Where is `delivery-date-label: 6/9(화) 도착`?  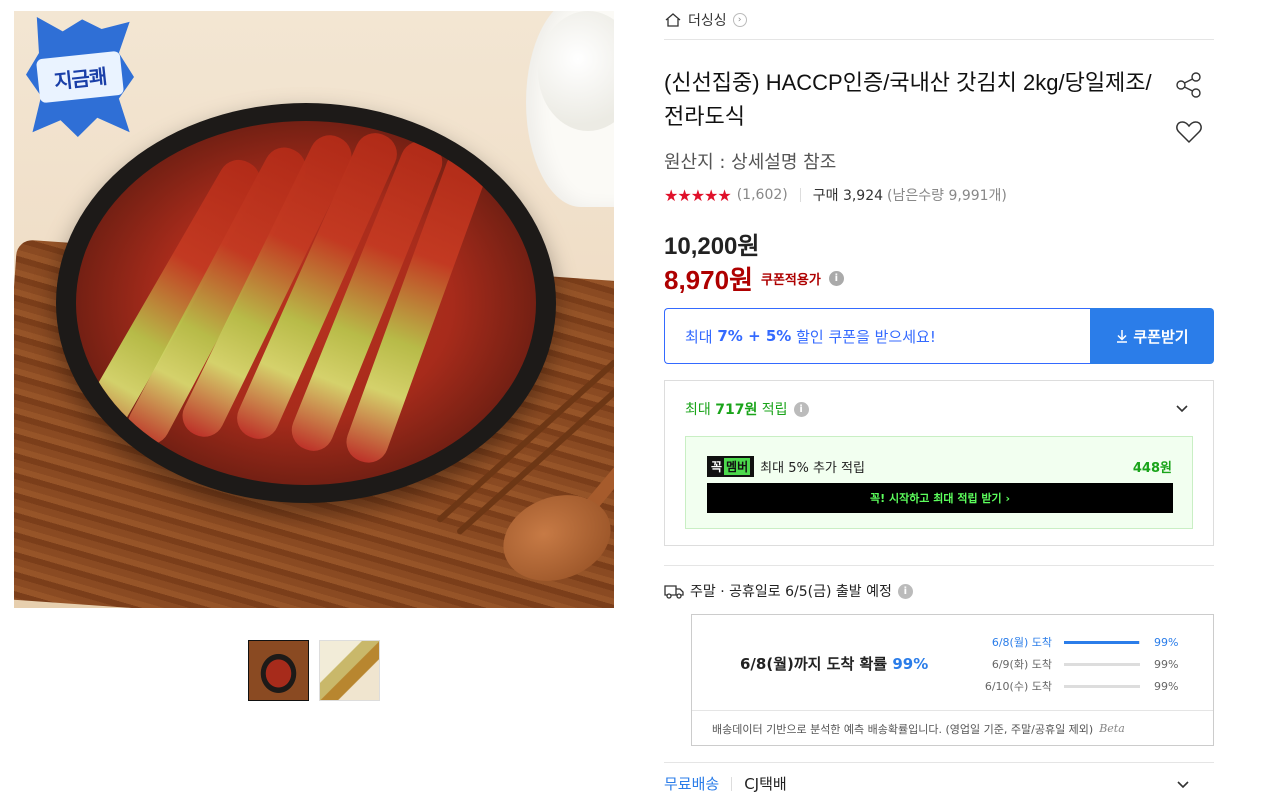
delivery-date-label: 6/9(화) 도착 is located at coordinates (1021, 664).